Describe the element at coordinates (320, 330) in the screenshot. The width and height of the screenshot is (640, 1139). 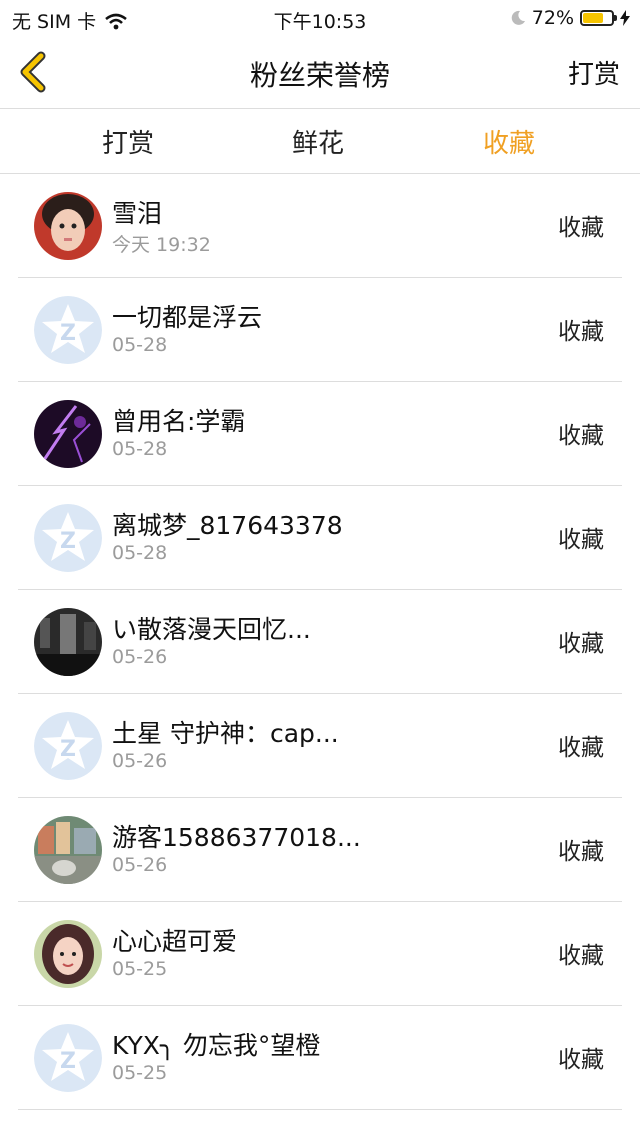
I see `list-item: Z 一切都是浮云 05-28 收藏` at that location.